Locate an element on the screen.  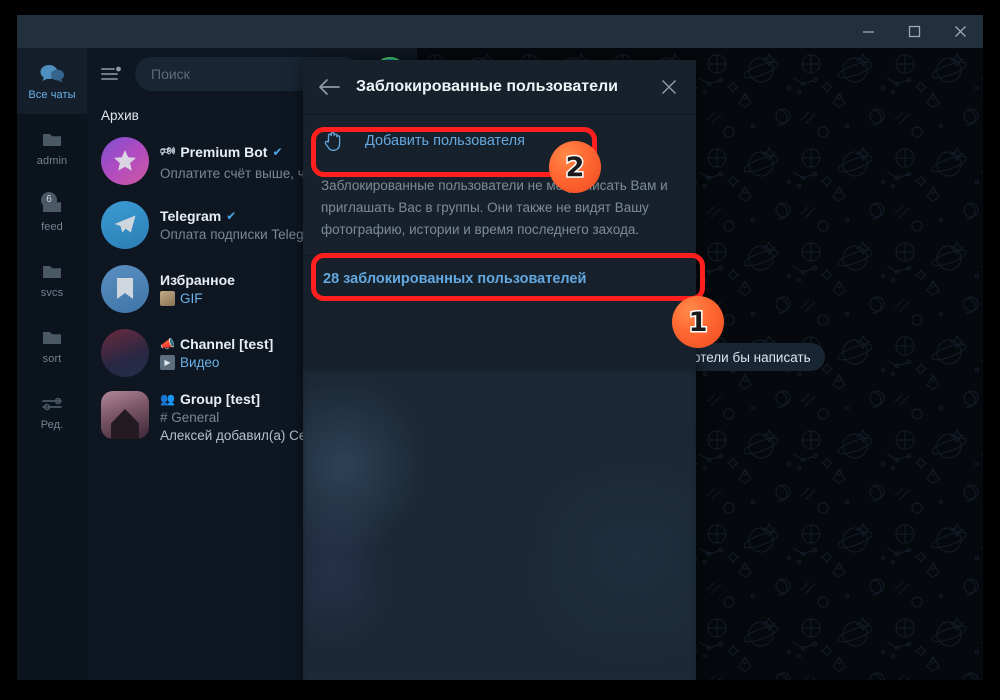
sidebar-item-label: Все чаты is located at coordinates (52, 94).